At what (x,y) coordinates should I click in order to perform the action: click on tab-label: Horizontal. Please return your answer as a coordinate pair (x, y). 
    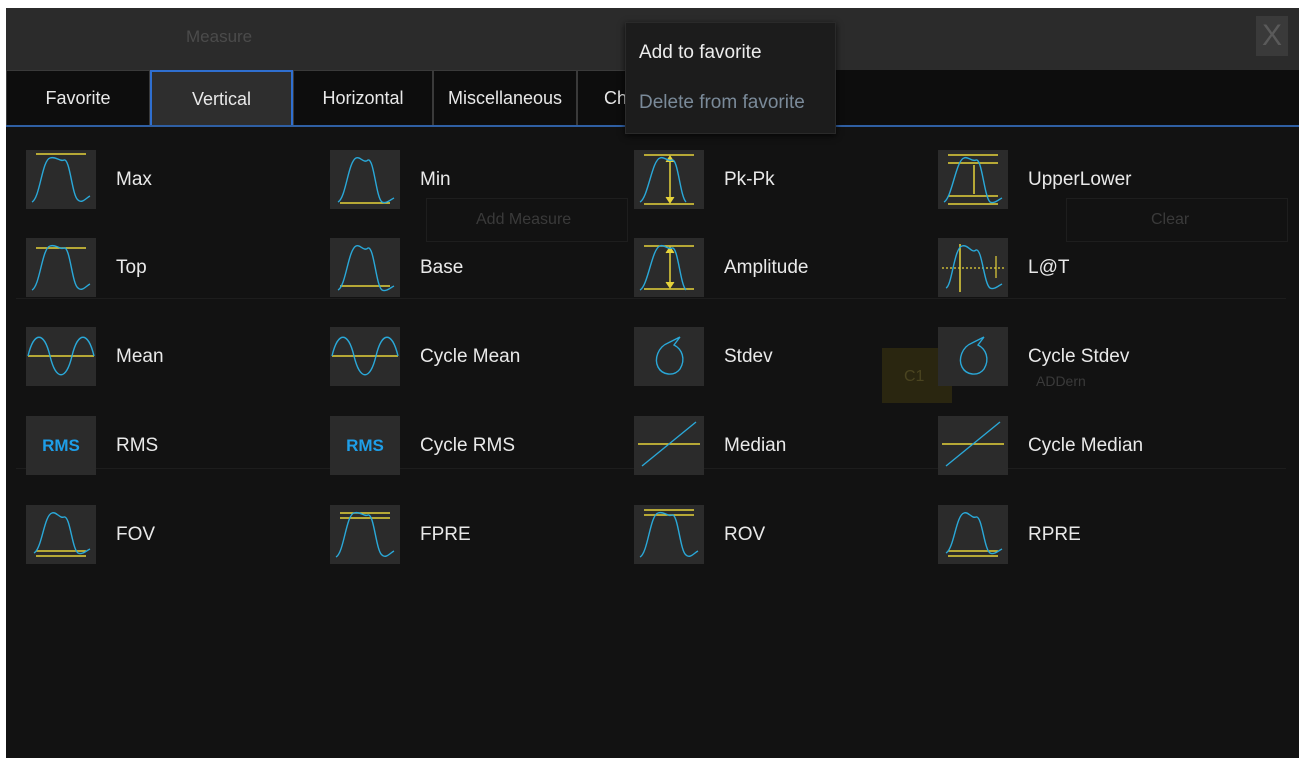
    Looking at the image, I should click on (363, 98).